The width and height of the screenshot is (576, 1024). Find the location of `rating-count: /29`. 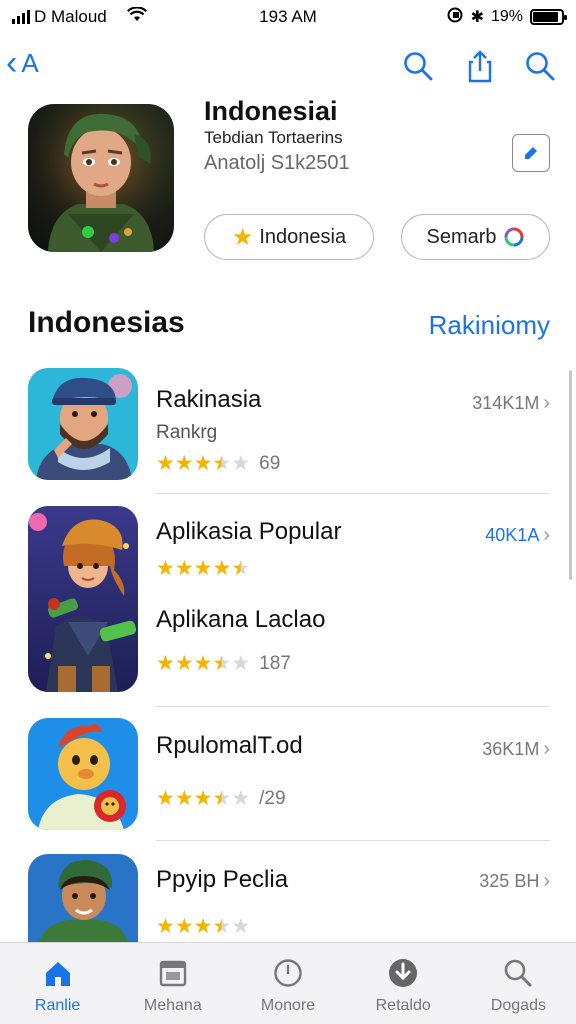

rating-count: /29 is located at coordinates (272, 798).